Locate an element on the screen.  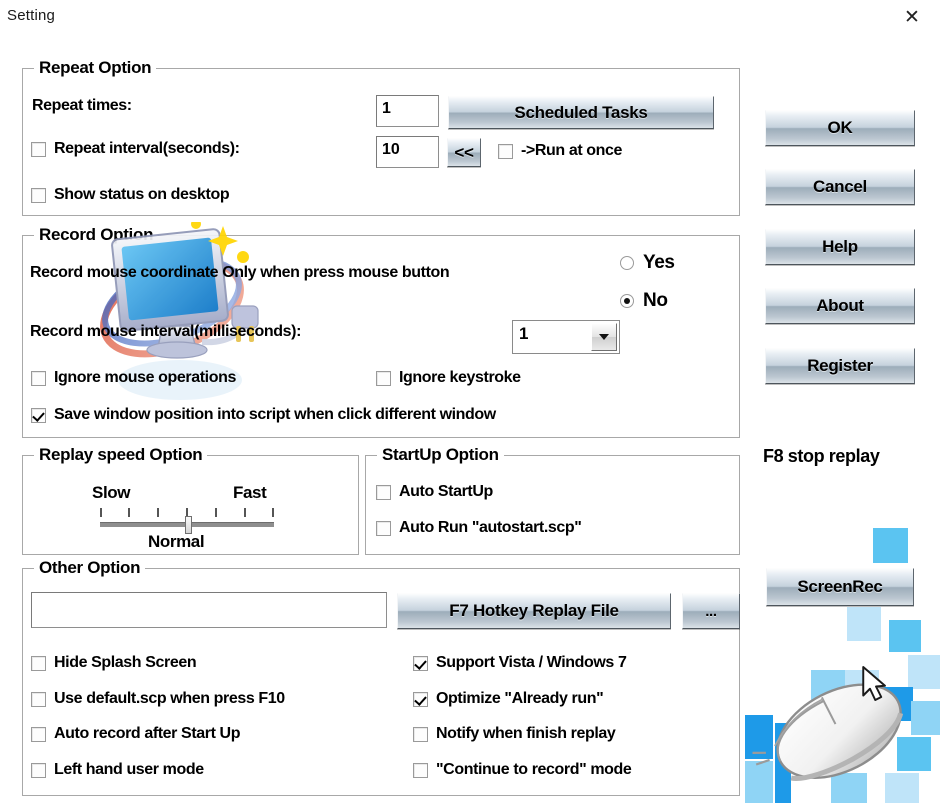
ignore-mouse-checkbox is located at coordinates (38, 378).